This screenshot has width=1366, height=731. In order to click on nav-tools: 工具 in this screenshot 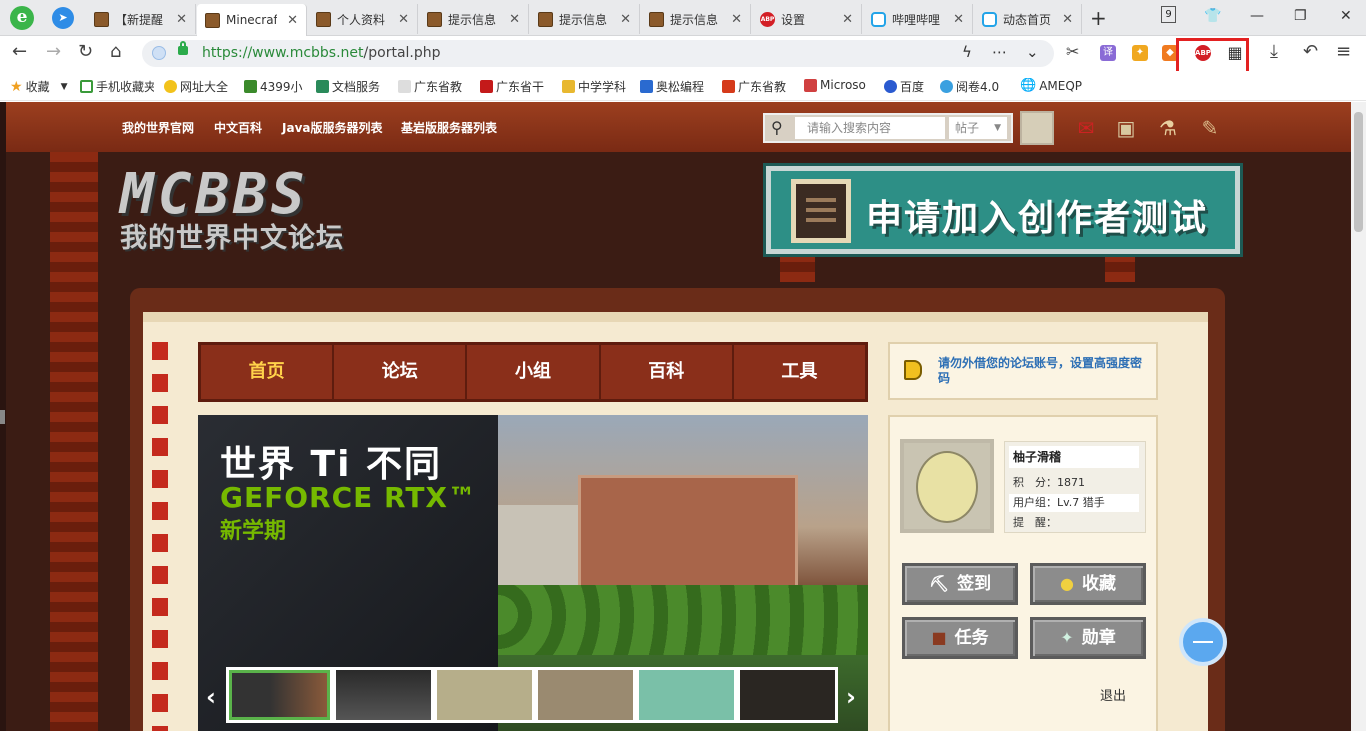, I will do `click(799, 372)`.